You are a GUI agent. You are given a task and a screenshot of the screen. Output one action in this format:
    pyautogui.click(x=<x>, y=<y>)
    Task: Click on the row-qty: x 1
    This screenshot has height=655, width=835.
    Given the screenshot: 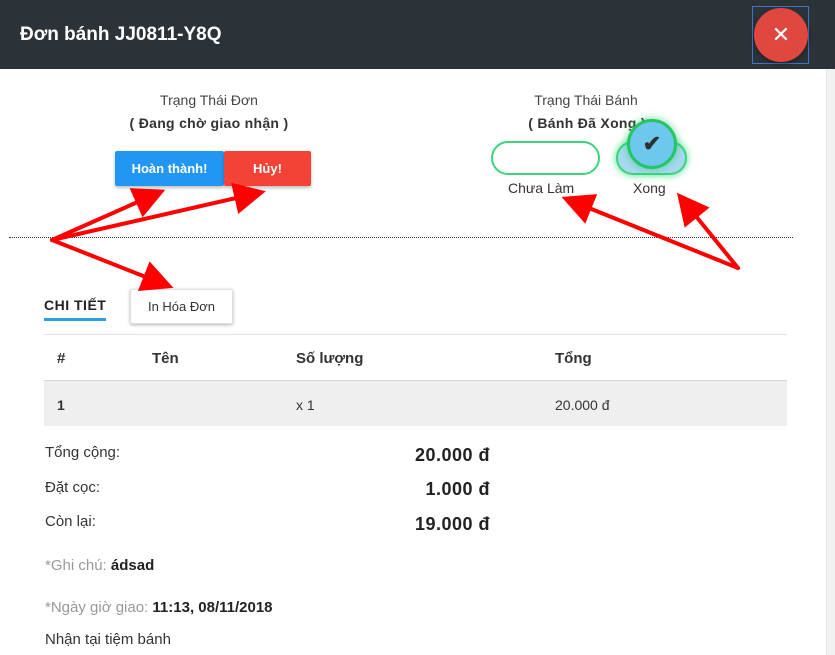 What is the action you would take?
    pyautogui.click(x=305, y=405)
    